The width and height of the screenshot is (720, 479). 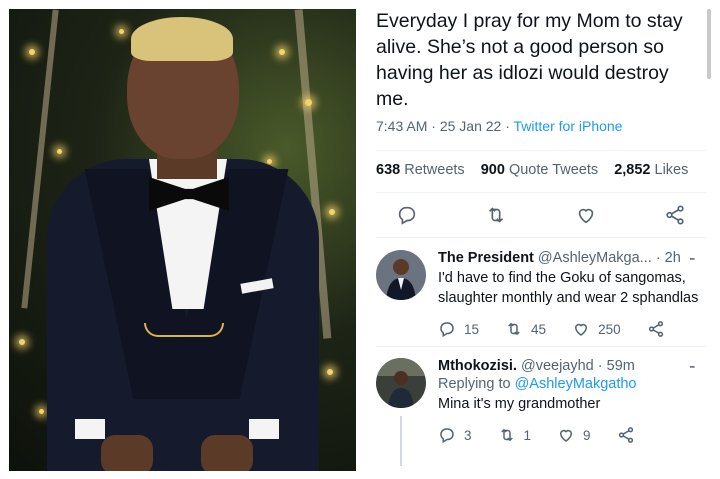 I want to click on tweet-time: 7:43 AM, so click(x=401, y=126).